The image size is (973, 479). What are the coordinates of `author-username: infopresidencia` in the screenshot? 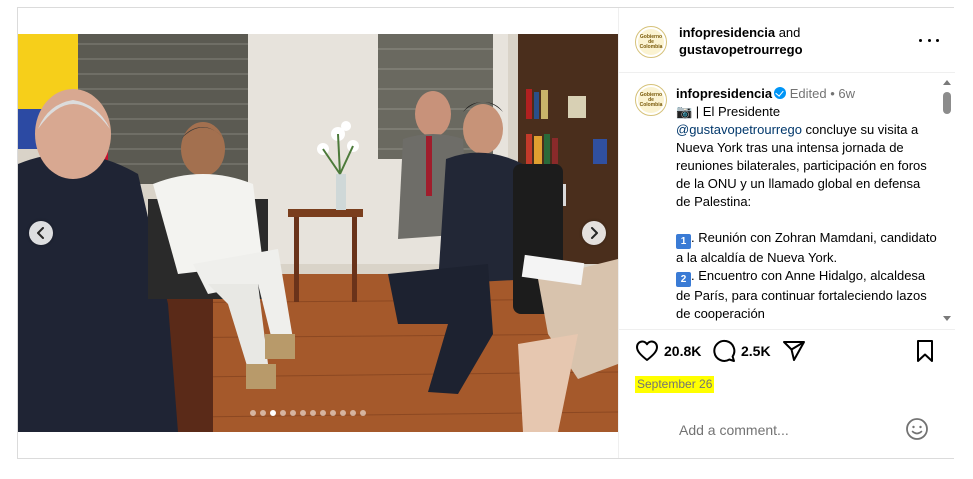 It's located at (727, 32).